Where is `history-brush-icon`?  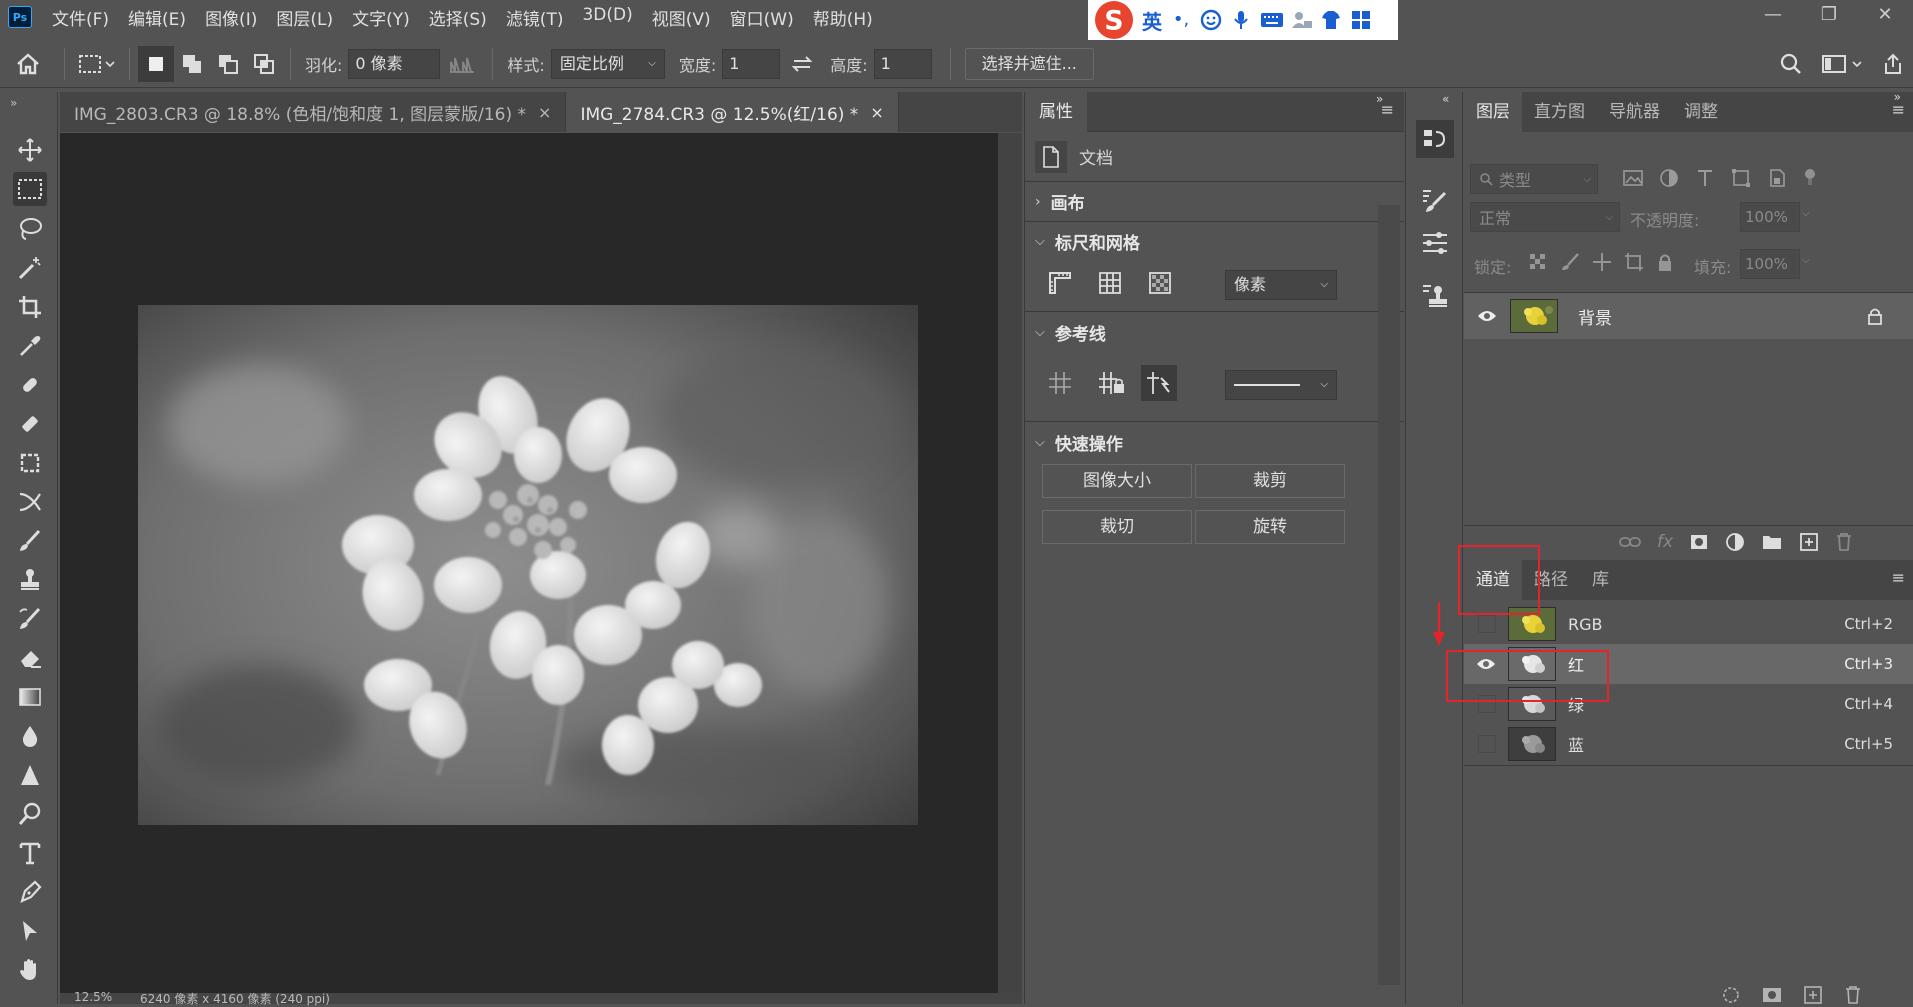 history-brush-icon is located at coordinates (30, 619).